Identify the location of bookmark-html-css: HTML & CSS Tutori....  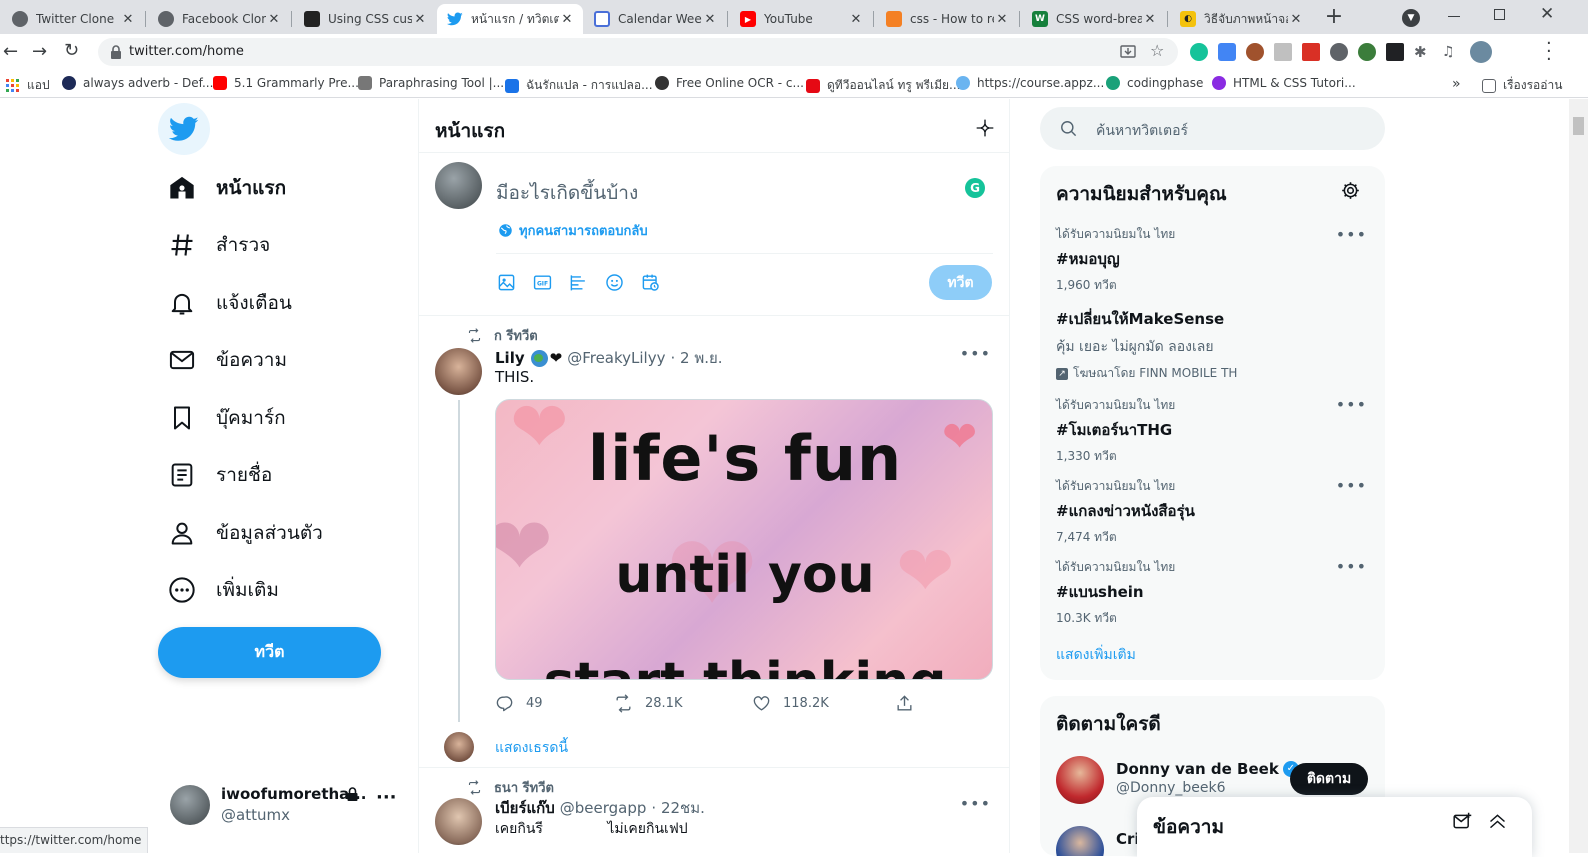
(1284, 83).